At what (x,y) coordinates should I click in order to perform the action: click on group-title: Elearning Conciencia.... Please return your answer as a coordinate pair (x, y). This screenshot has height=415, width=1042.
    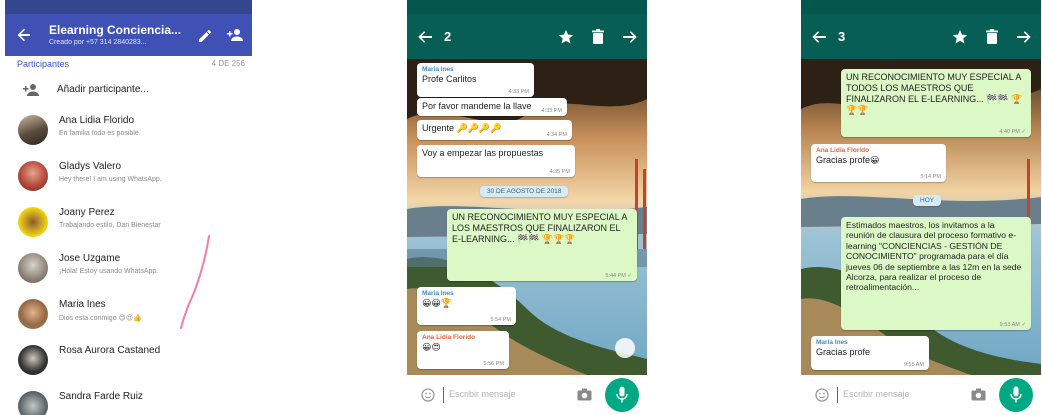
    Looking at the image, I should click on (115, 30).